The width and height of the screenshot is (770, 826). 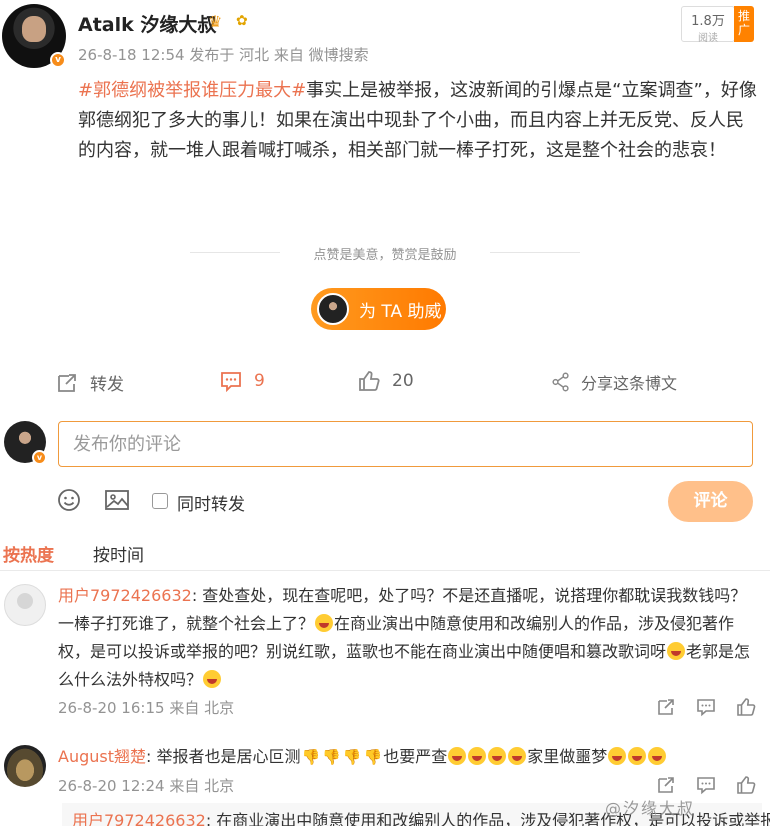 I want to click on share-button: 分享这条博文, so click(x=614, y=382).